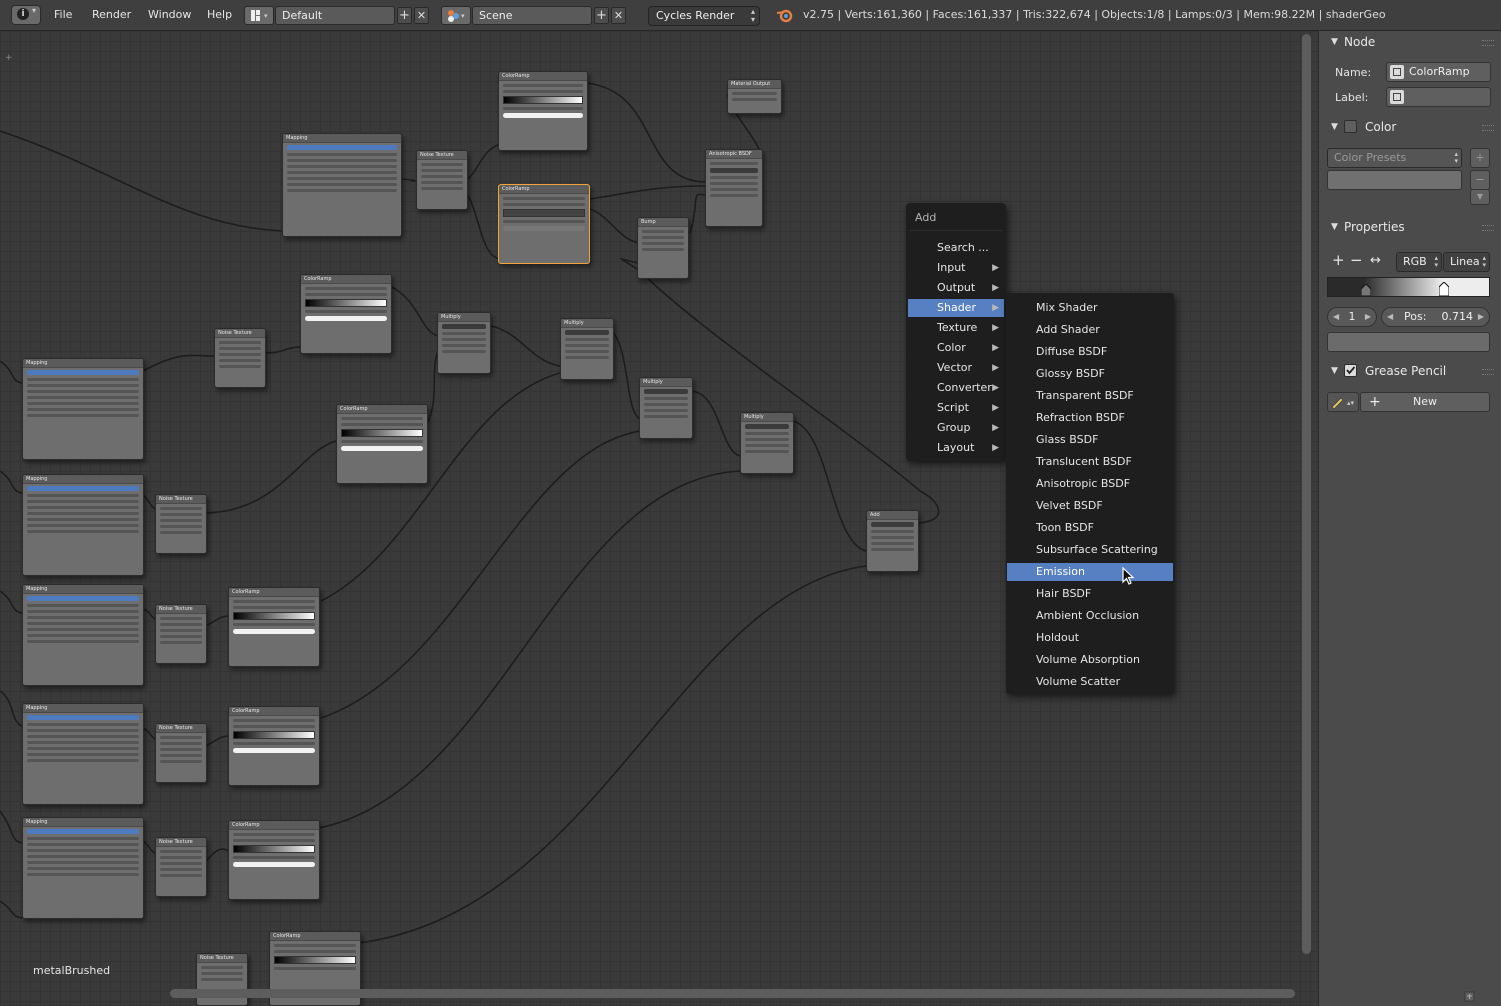  Describe the element at coordinates (1090, 330) in the screenshot. I see `shader-menu-item-add-shader: Add Shader` at that location.